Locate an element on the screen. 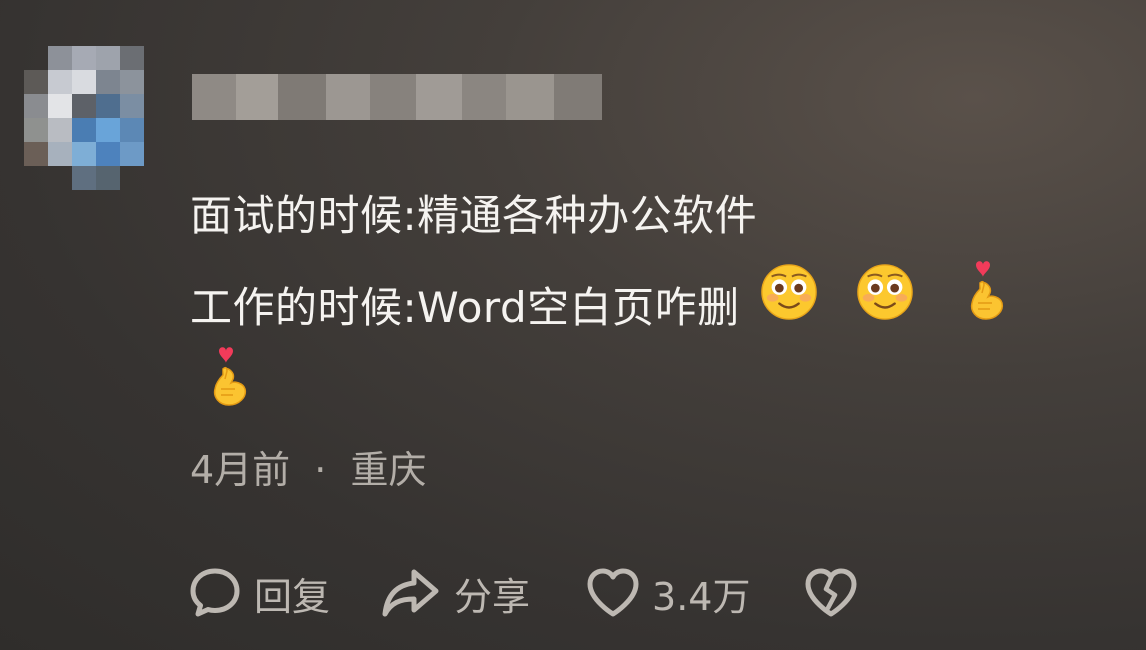 The height and width of the screenshot is (650, 1146). broken-heart-icon is located at coordinates (831, 592).